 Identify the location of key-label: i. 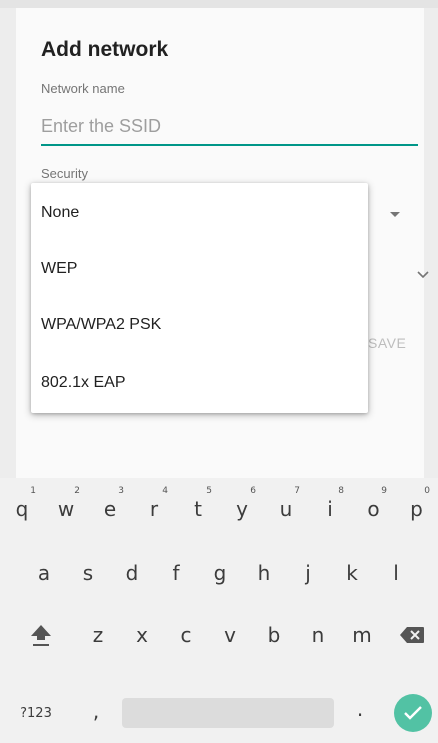
(330, 509).